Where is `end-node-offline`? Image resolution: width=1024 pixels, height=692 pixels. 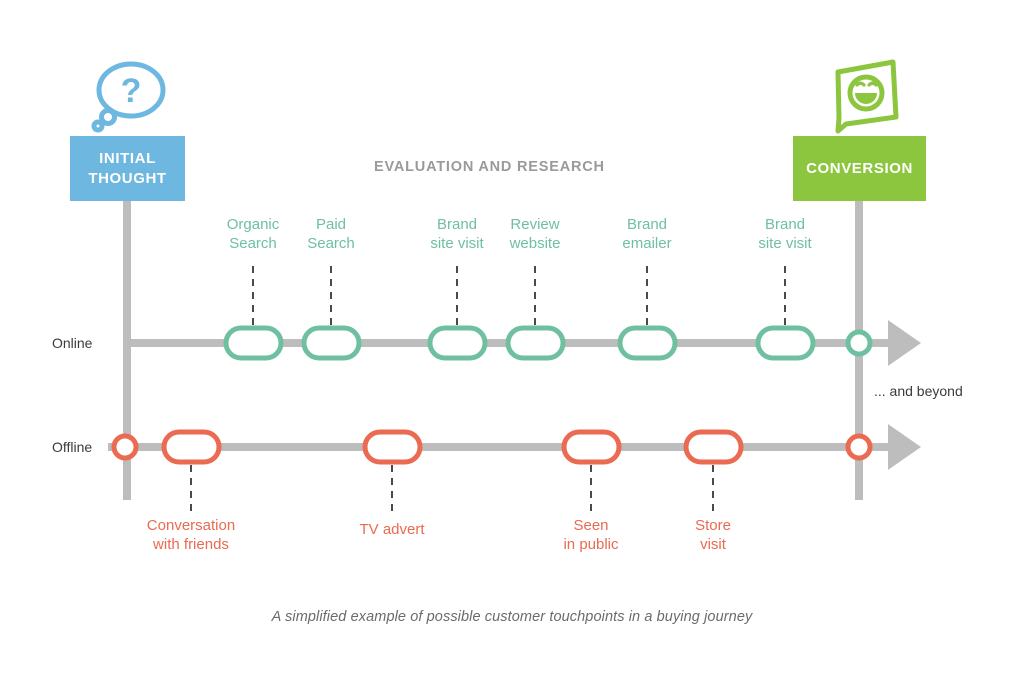 end-node-offline is located at coordinates (859, 447).